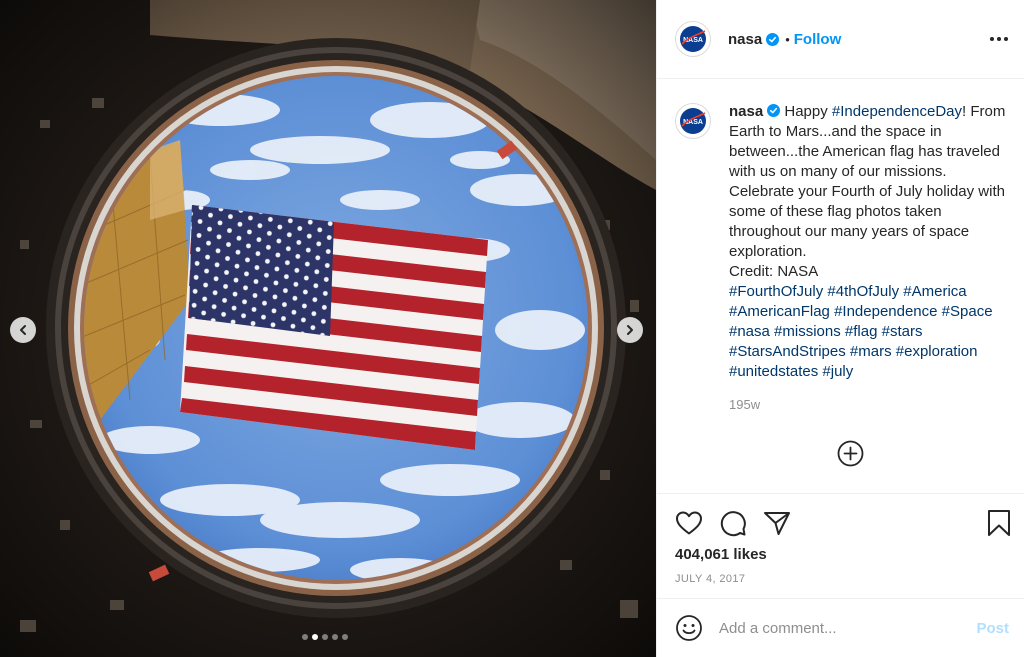  Describe the element at coordinates (861, 331) in the screenshot. I see `hashtag-link: #flag` at that location.